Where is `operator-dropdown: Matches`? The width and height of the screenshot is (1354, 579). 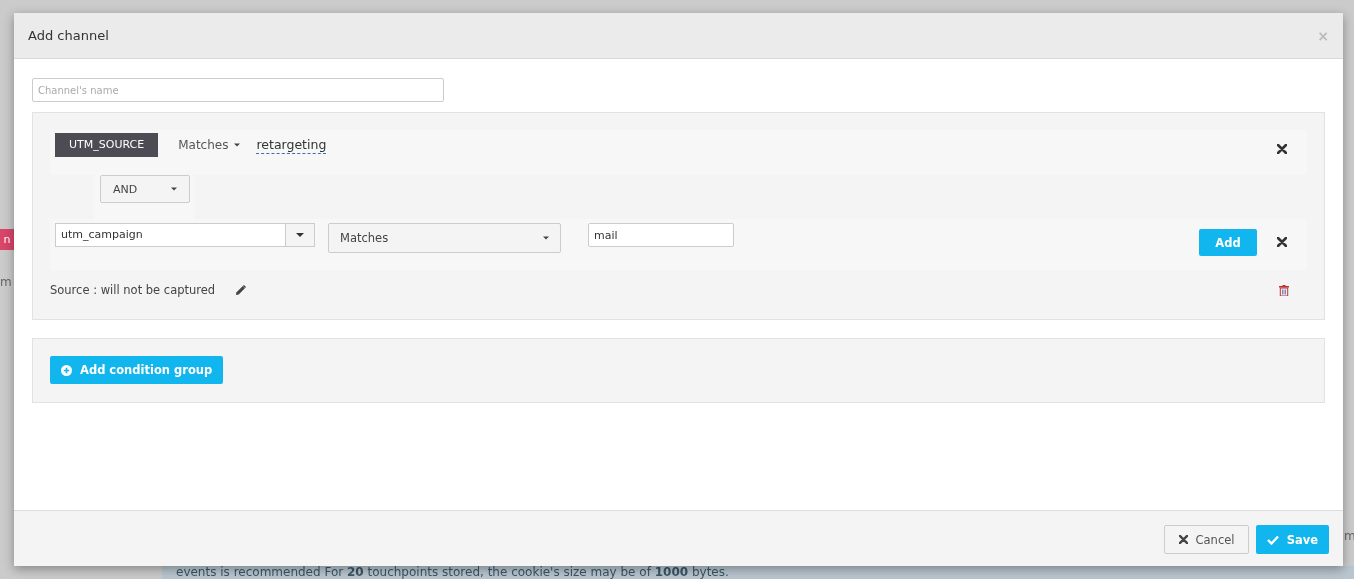 operator-dropdown: Matches is located at coordinates (209, 145).